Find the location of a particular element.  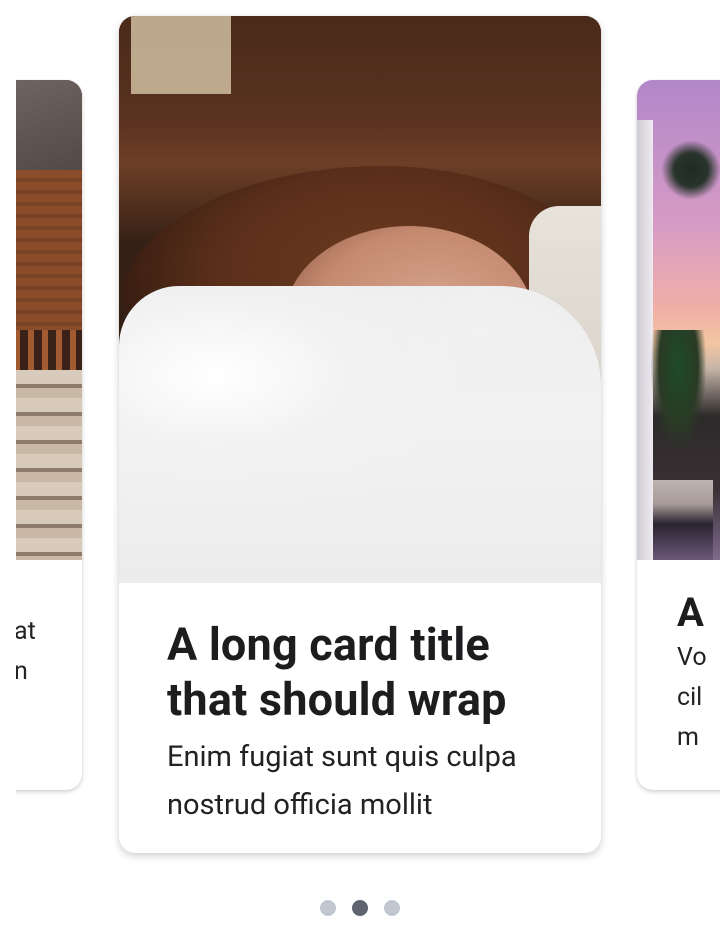

card-next: A Vo cil m is located at coordinates (678, 435).